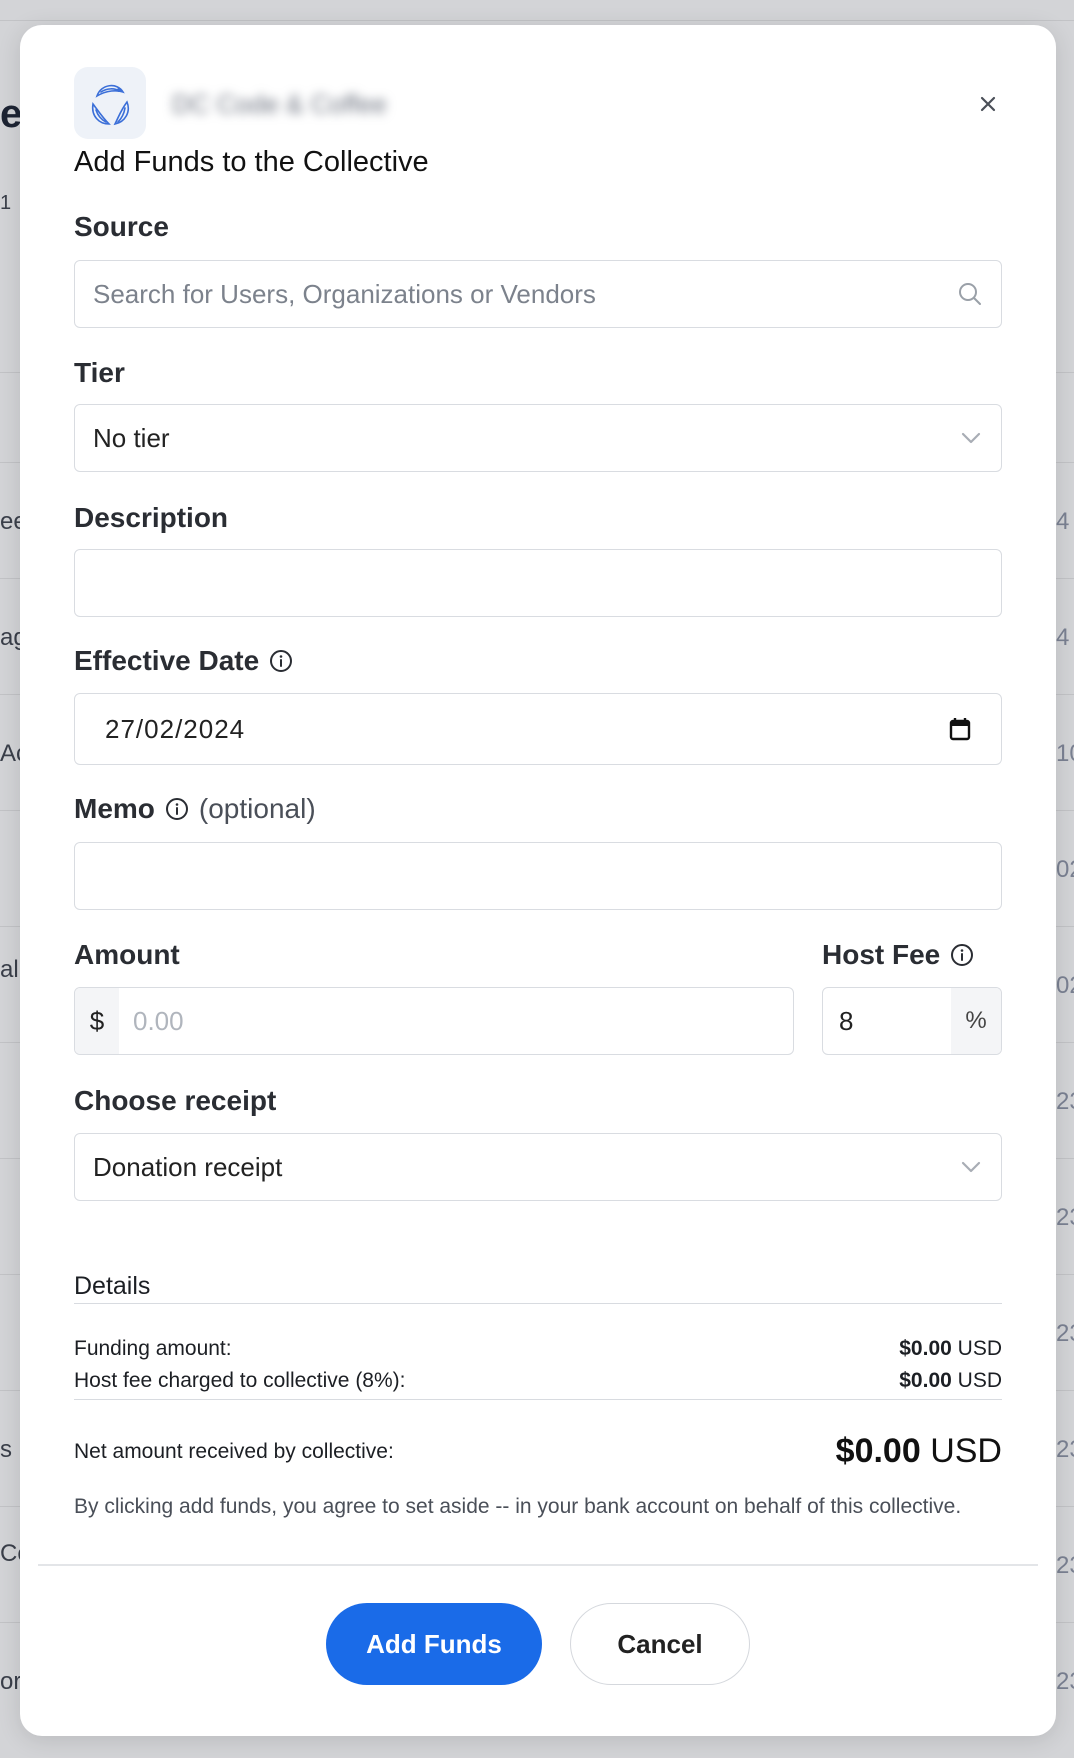 This screenshot has height=1758, width=1074. What do you see at coordinates (538, 876) in the screenshot?
I see `memo-input` at bounding box center [538, 876].